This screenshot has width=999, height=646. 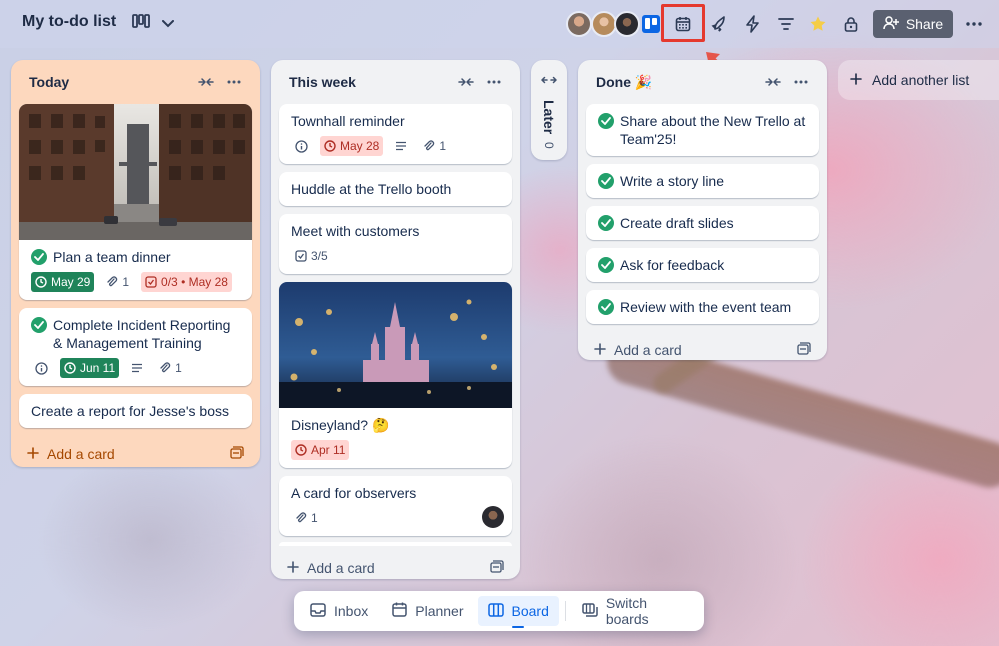 What do you see at coordinates (590, 611) in the screenshot?
I see `switch-boards-icon` at bounding box center [590, 611].